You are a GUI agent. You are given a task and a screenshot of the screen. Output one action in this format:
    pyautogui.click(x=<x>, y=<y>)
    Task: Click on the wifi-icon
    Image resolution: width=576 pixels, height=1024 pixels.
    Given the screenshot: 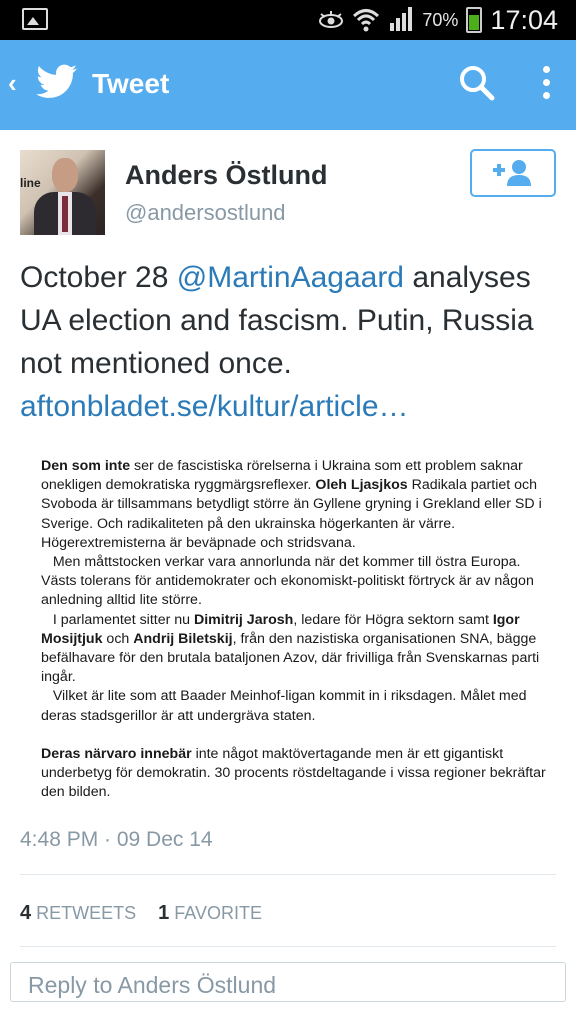 What is the action you would take?
    pyautogui.click(x=366, y=20)
    